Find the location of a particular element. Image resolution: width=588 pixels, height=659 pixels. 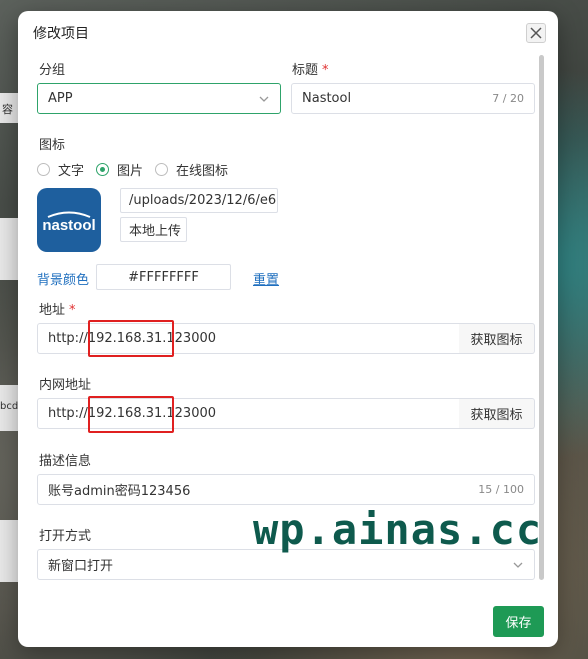

icon-type-radio-group: 文字 图片 在线图标 is located at coordinates (138, 169).